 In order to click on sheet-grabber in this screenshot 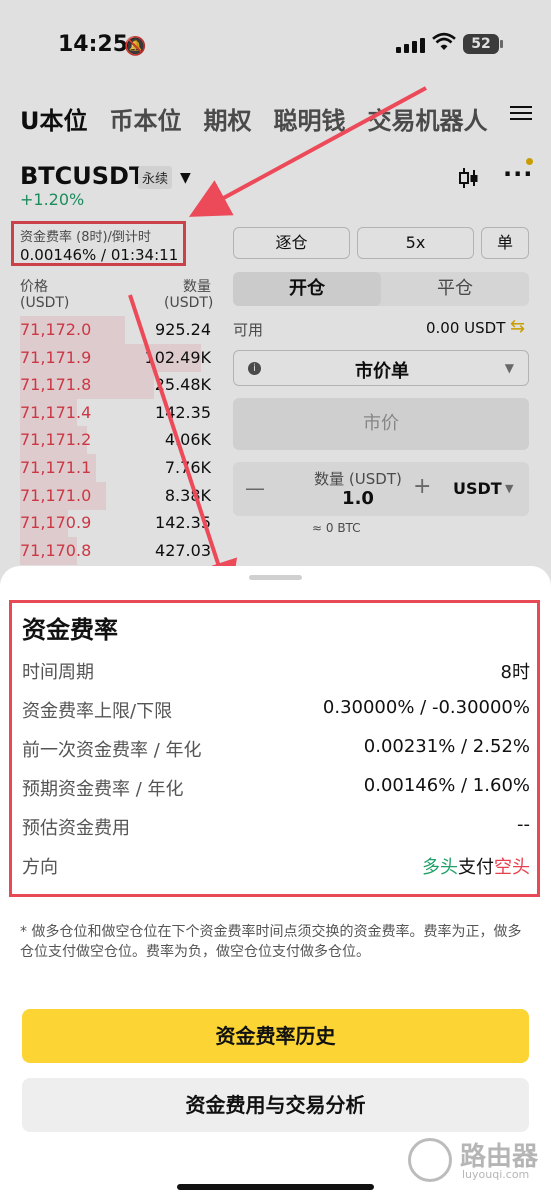, I will do `click(275, 577)`.